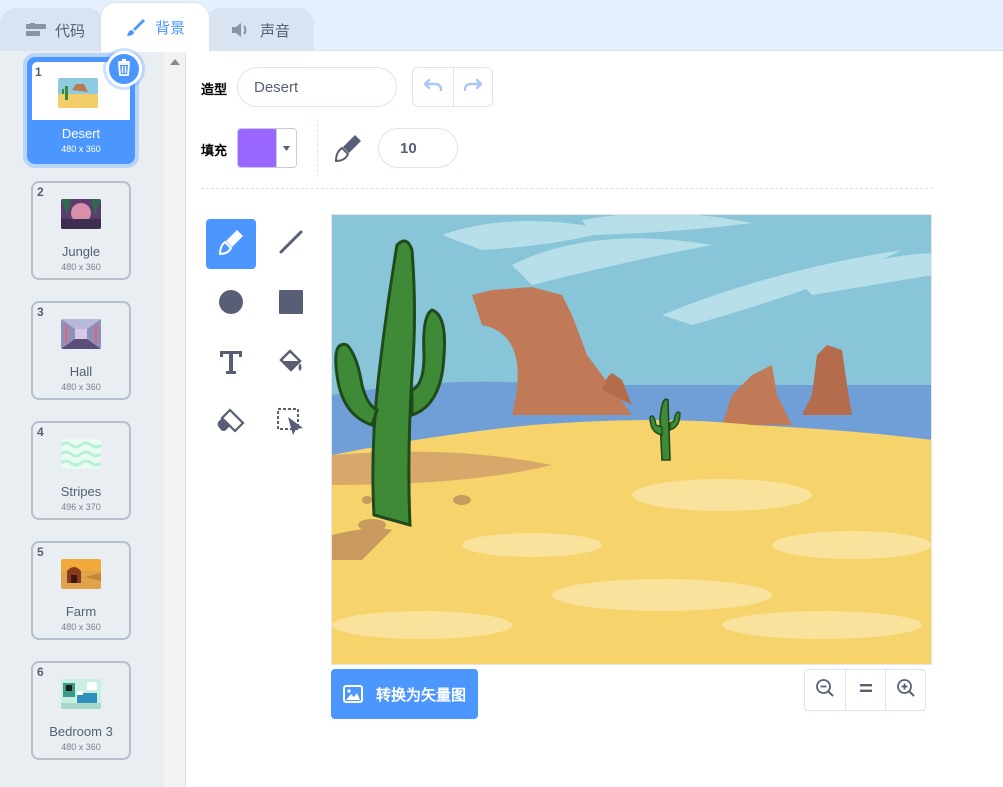 Image resolution: width=1003 pixels, height=787 pixels. I want to click on bedroom-thumbnail, so click(81, 694).